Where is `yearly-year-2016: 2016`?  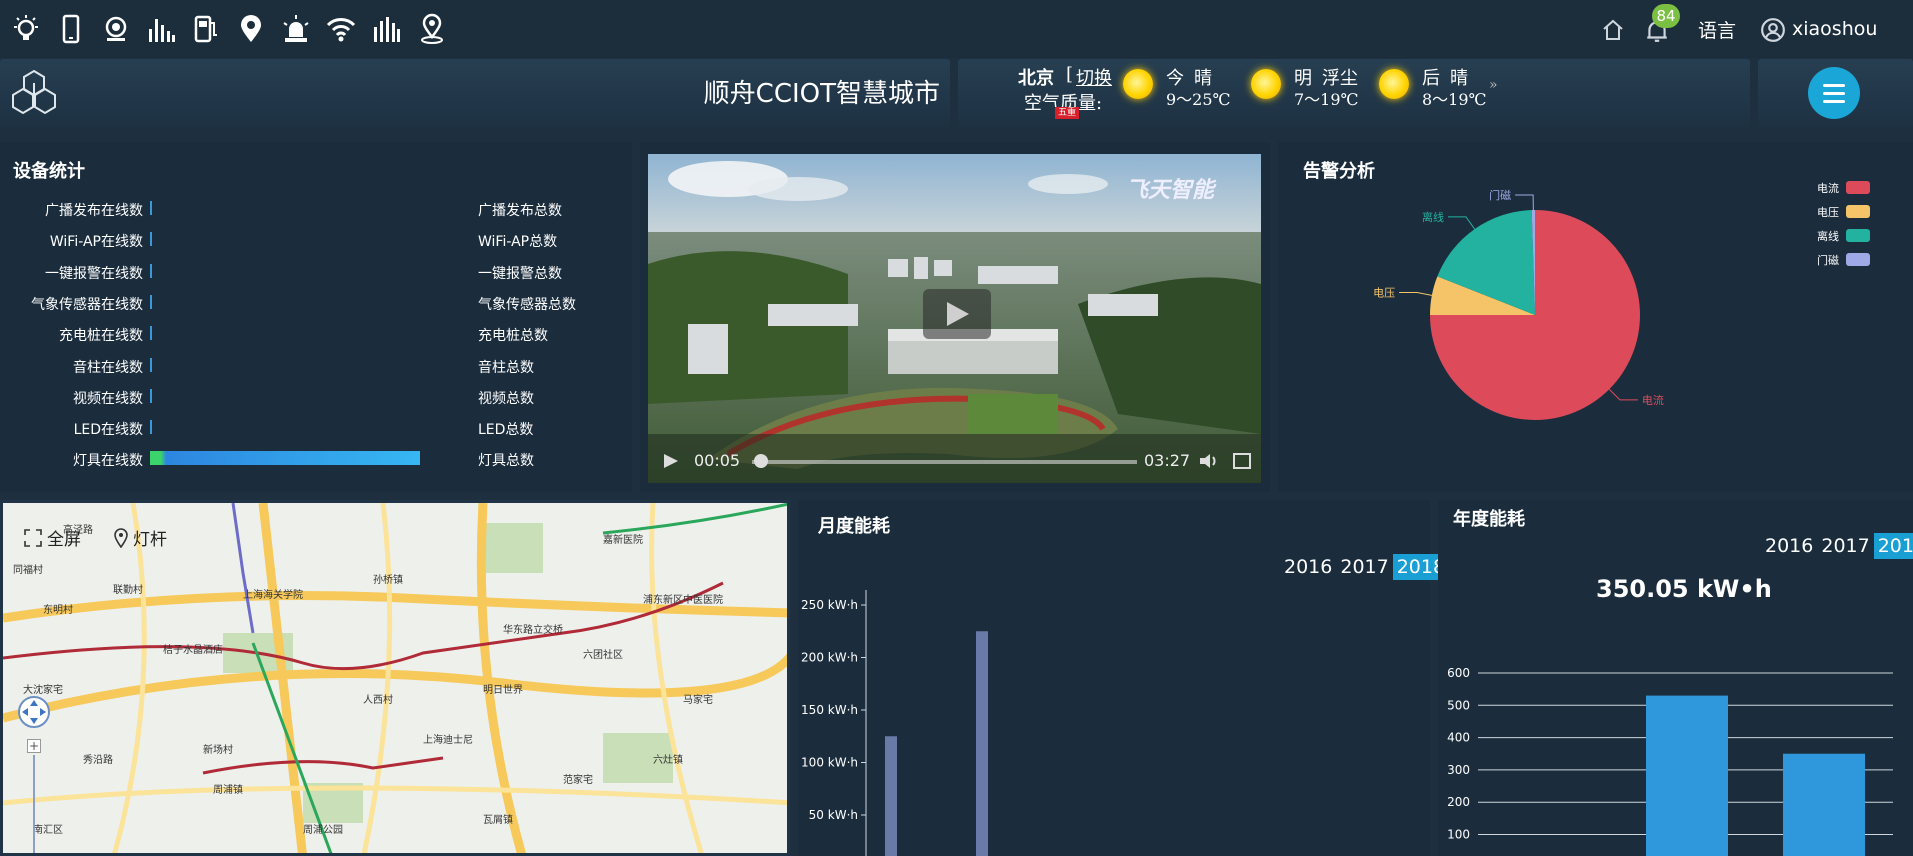 yearly-year-2016: 2016 is located at coordinates (1789, 546).